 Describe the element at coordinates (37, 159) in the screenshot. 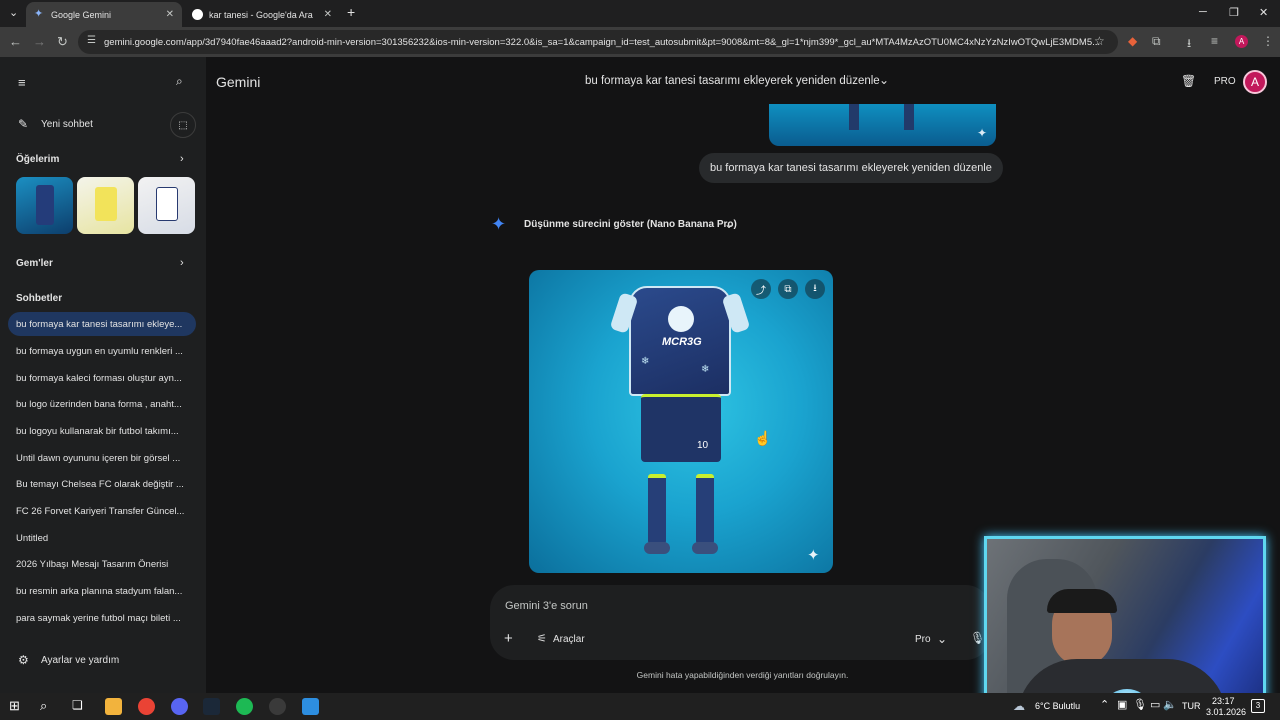

I see `my-items-heading: Öğelerim` at that location.